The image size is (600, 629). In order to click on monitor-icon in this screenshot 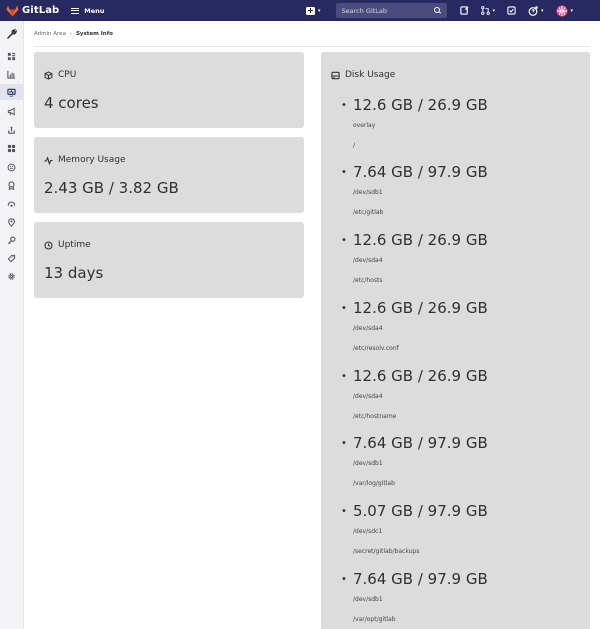, I will do `click(11, 92)`.